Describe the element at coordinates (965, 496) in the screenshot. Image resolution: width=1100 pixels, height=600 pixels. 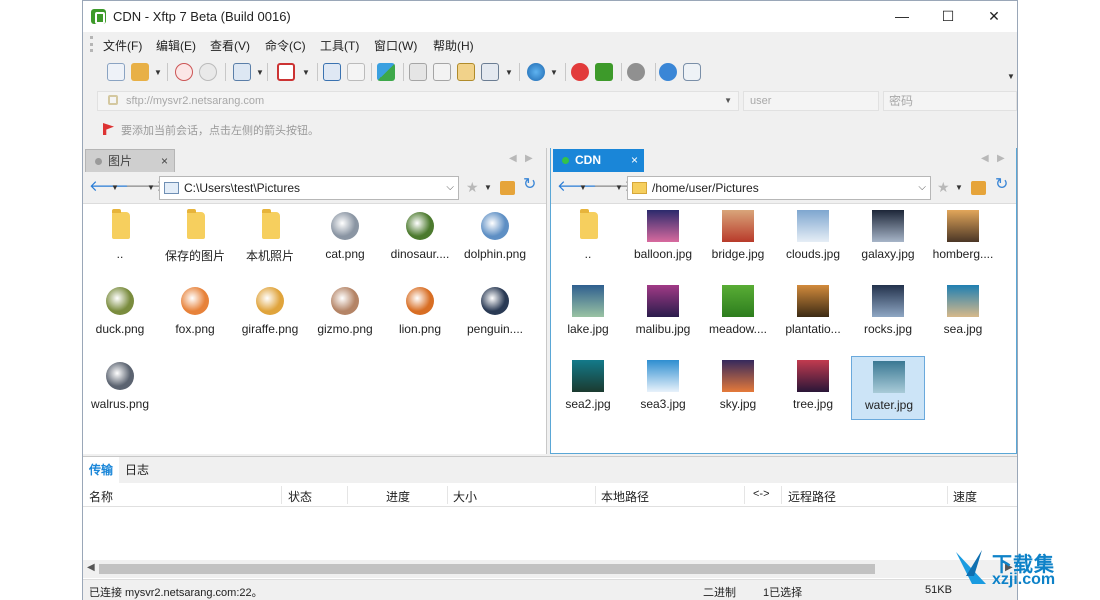
I see `col-speed: 速度` at that location.